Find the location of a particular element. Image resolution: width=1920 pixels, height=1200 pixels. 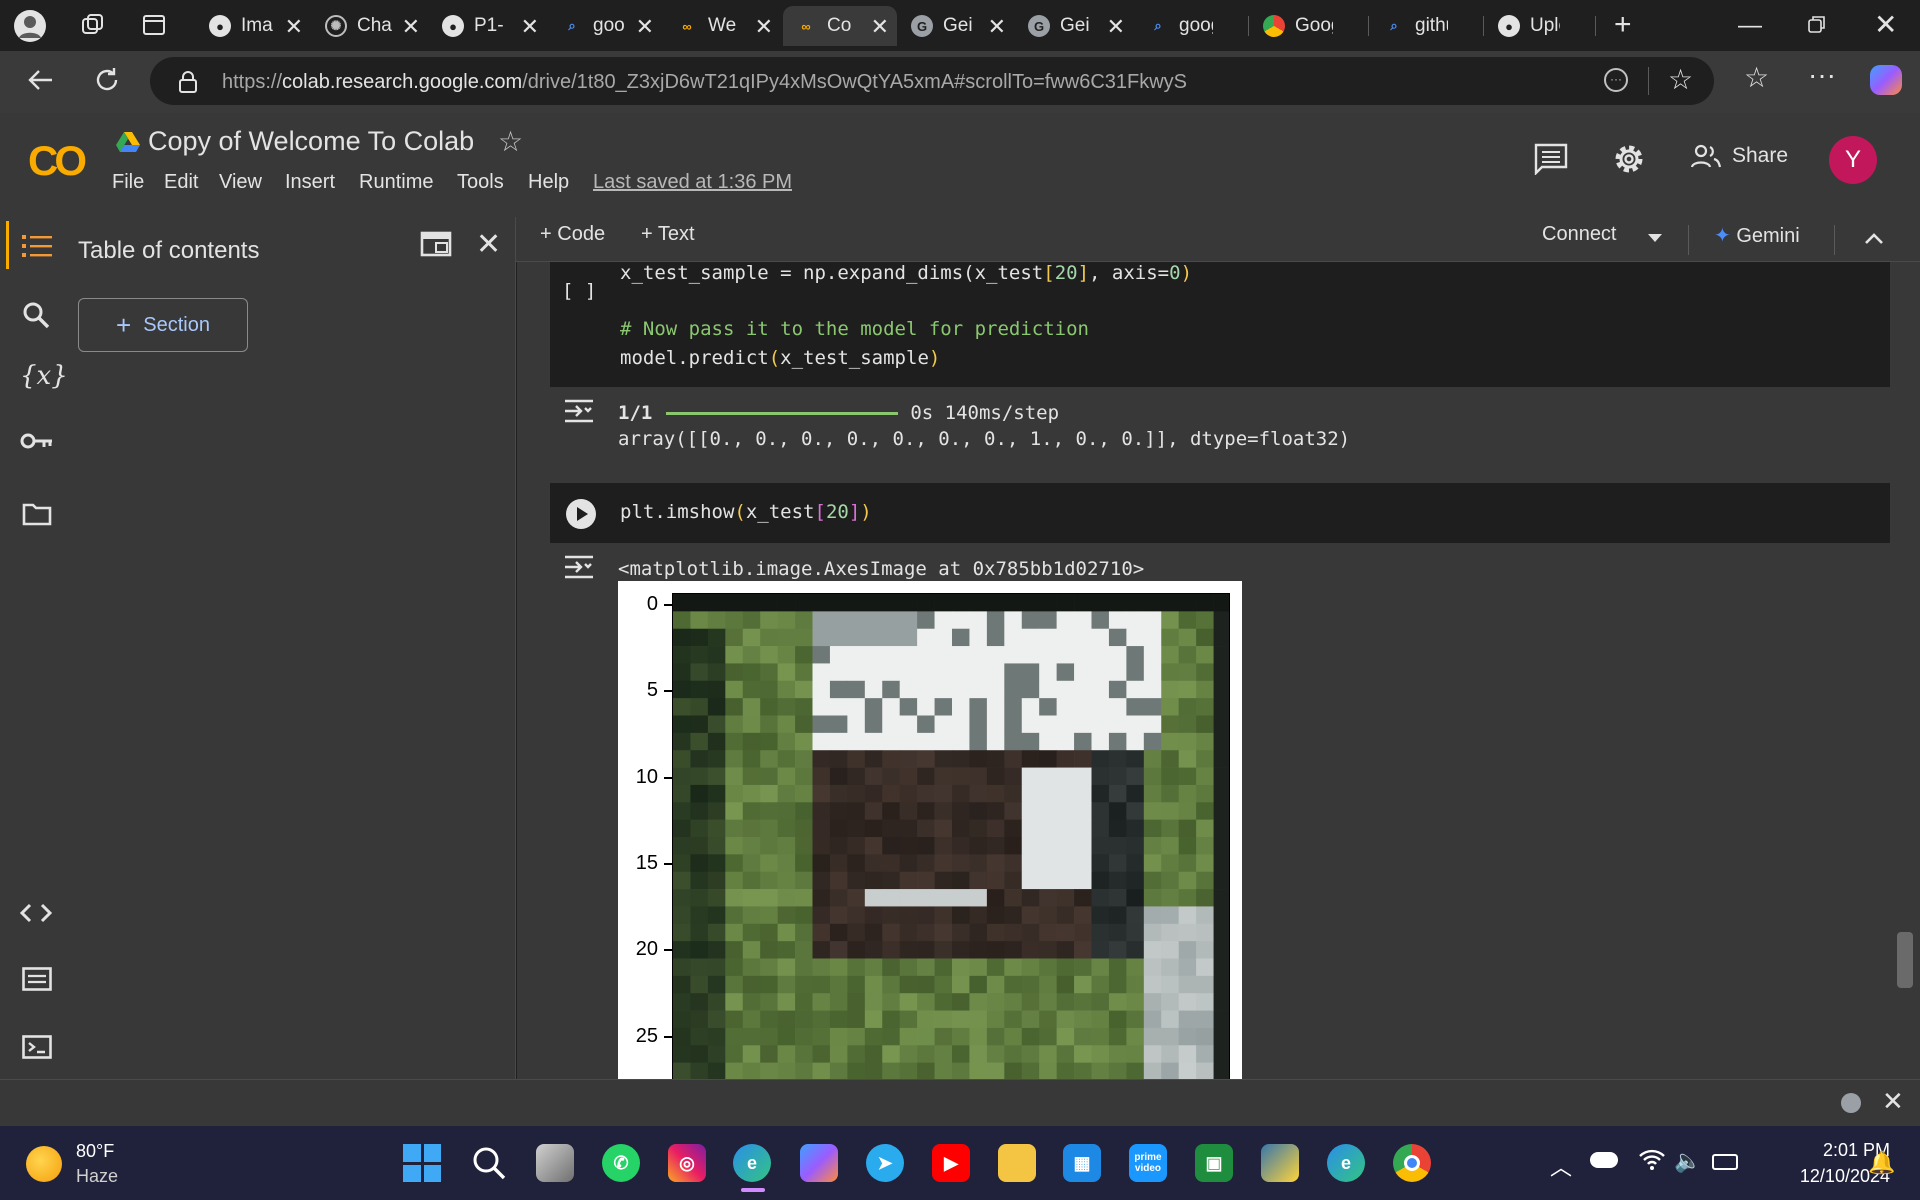

command-palette-icon is located at coordinates (37, 979).